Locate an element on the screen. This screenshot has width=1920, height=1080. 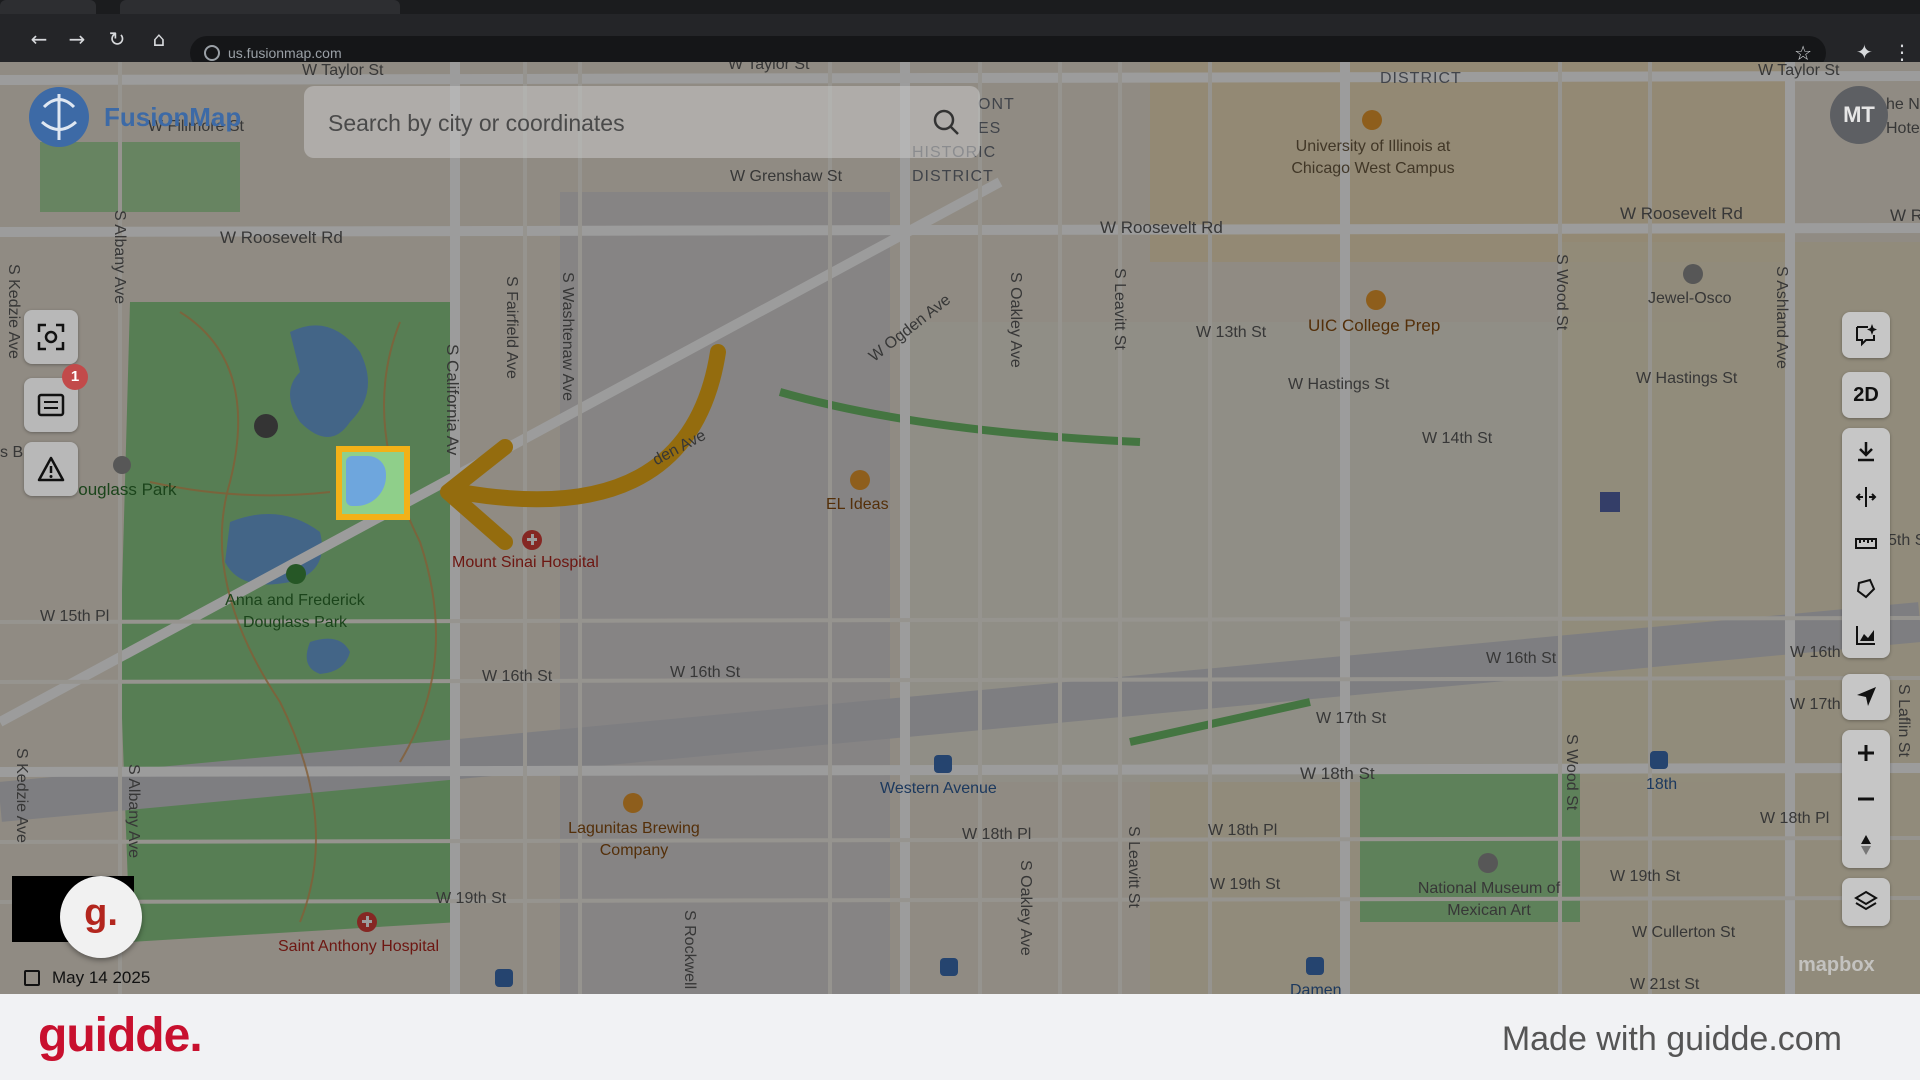
polygon-icon is located at coordinates (1866, 588).